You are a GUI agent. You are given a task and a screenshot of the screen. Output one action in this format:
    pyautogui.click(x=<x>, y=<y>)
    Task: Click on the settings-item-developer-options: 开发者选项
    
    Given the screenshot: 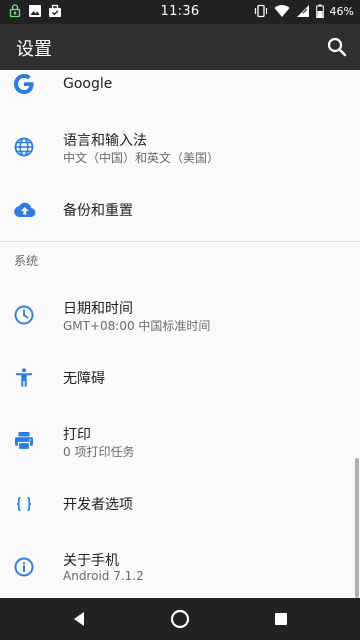 What is the action you would take?
    pyautogui.click(x=180, y=504)
    